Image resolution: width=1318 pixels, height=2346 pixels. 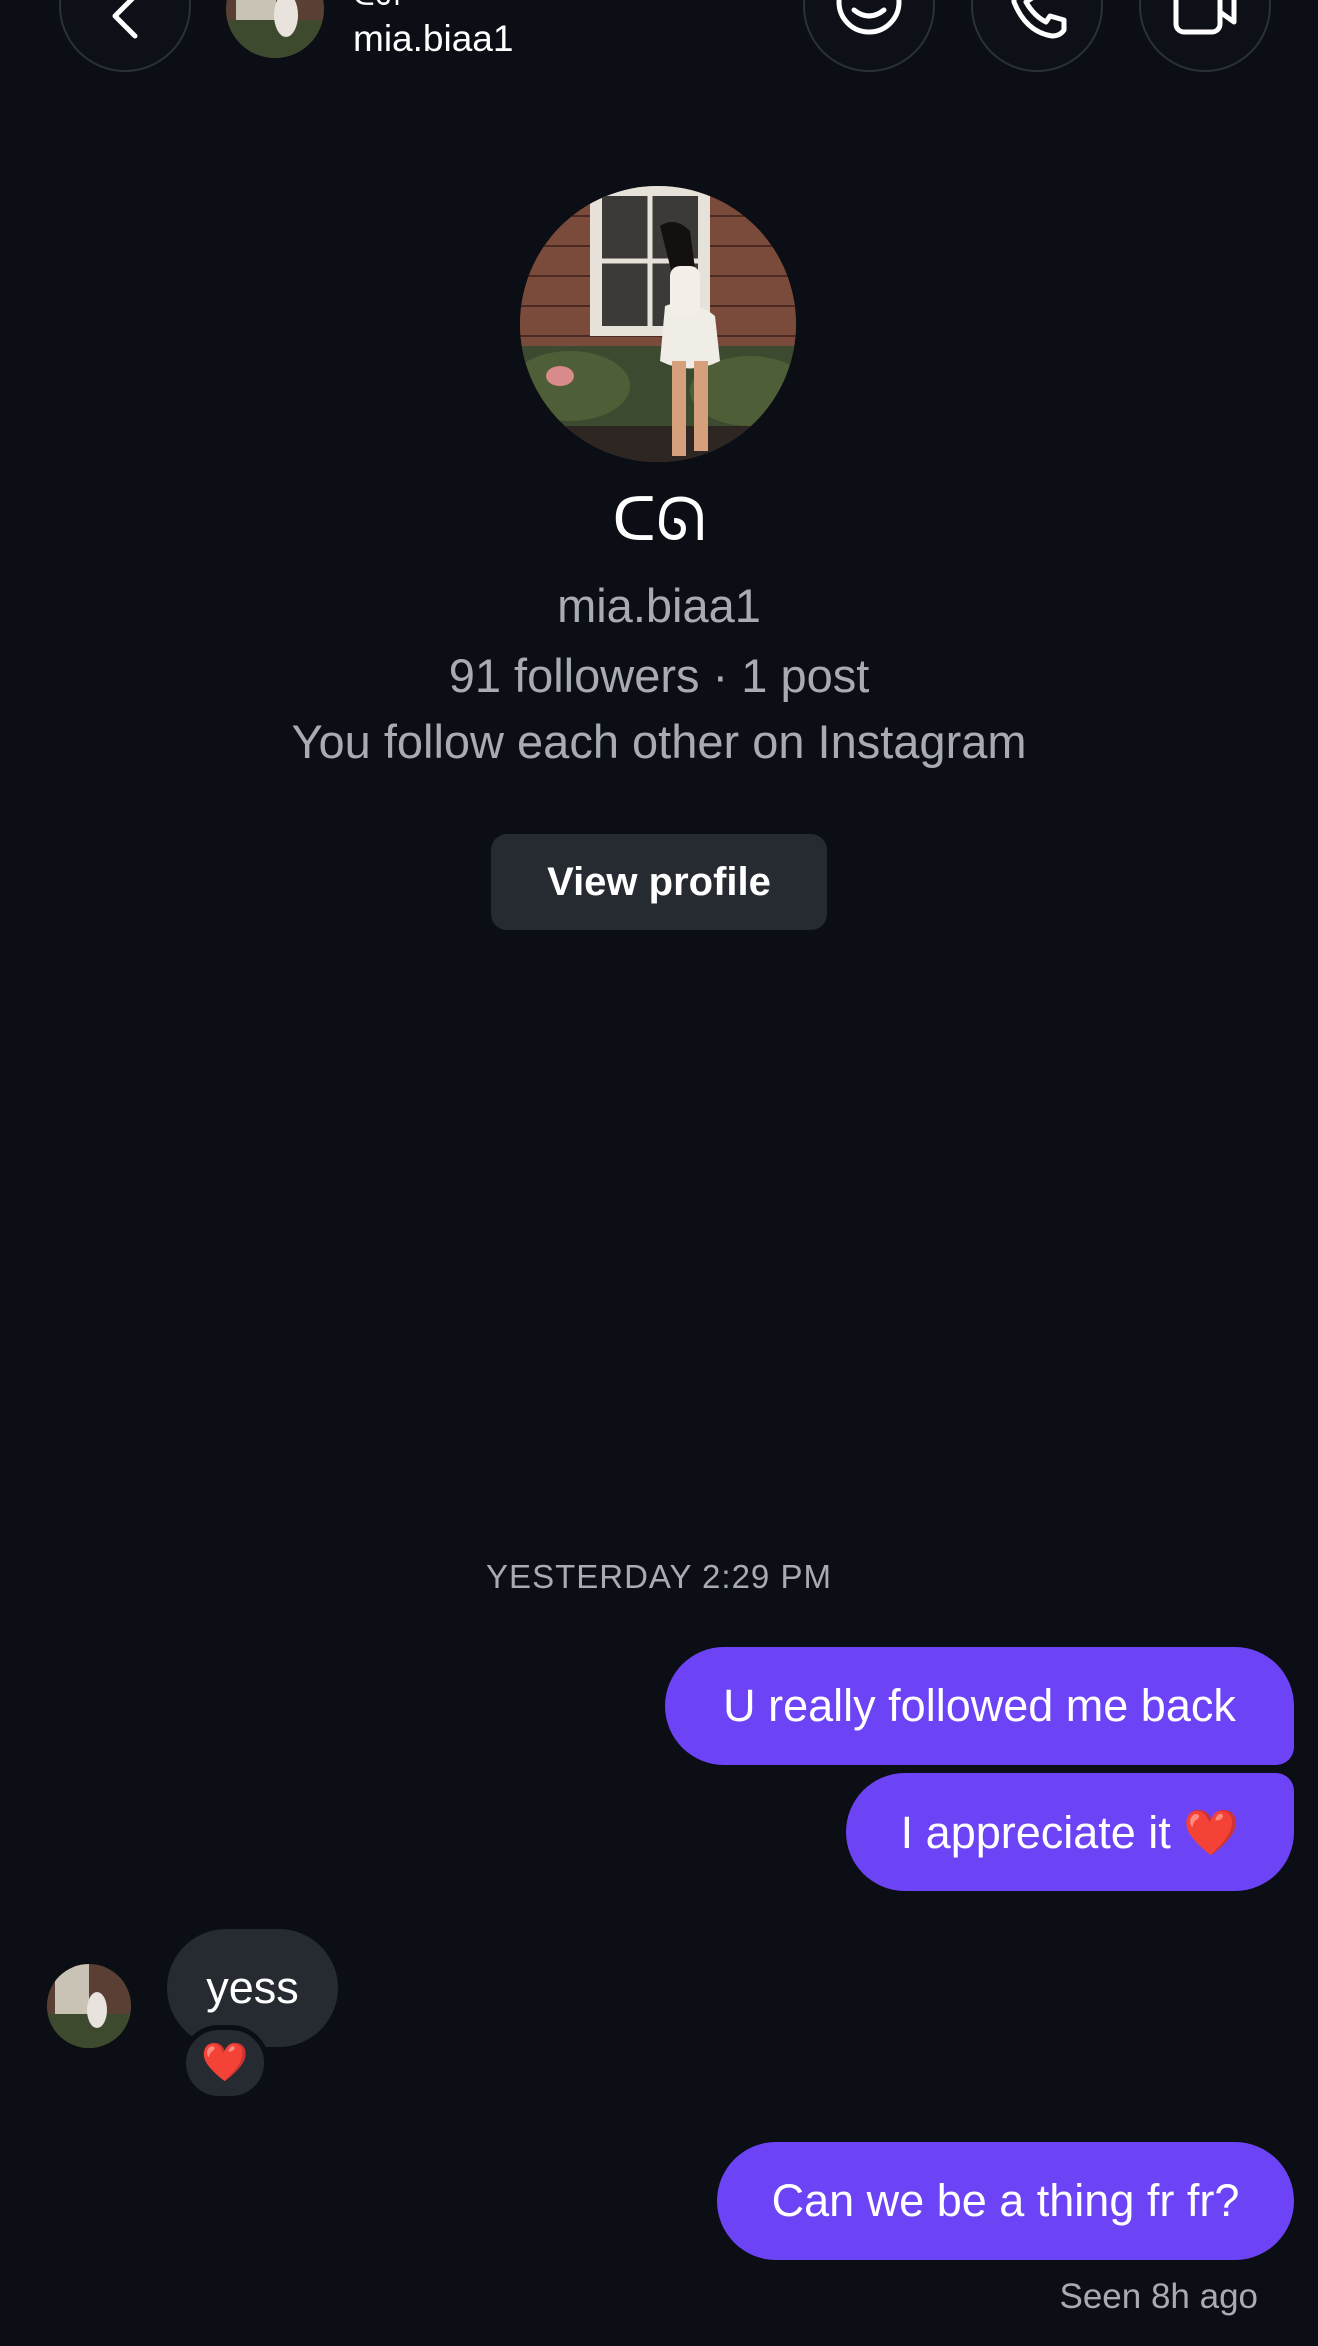 I want to click on view-profile-button: View profile, so click(x=659, y=882).